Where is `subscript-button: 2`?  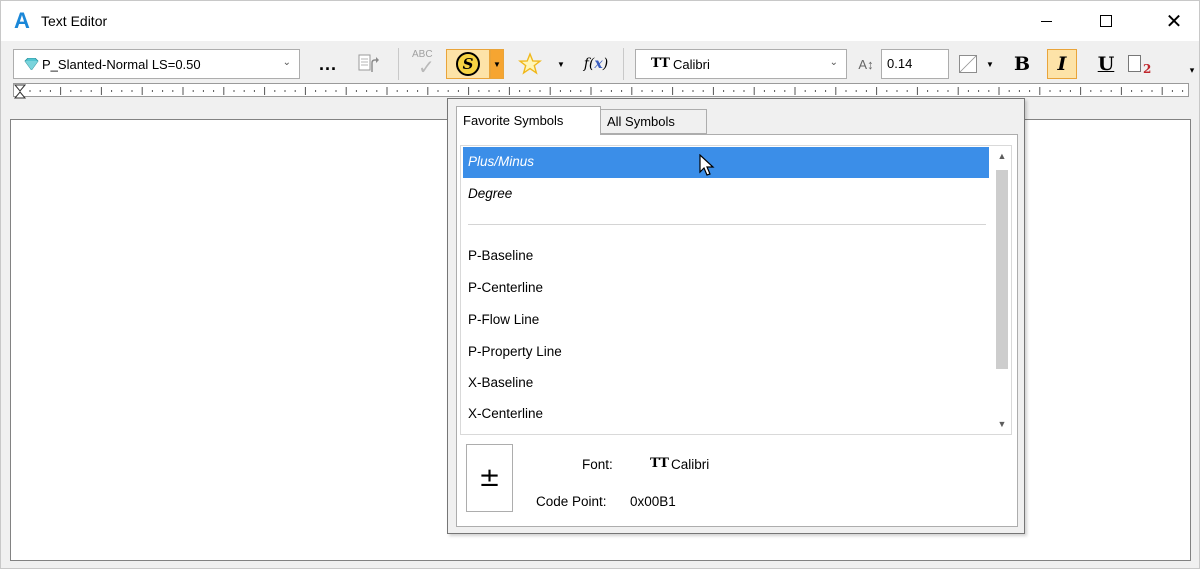 subscript-button: 2 is located at coordinates (1140, 64).